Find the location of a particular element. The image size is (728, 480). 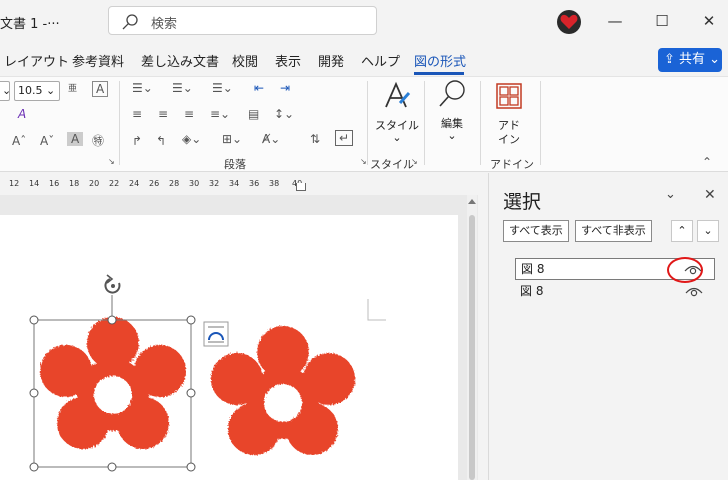

title-bar: 文書 1 -··· 検索 — ☐ ✕ is located at coordinates (364, 22).